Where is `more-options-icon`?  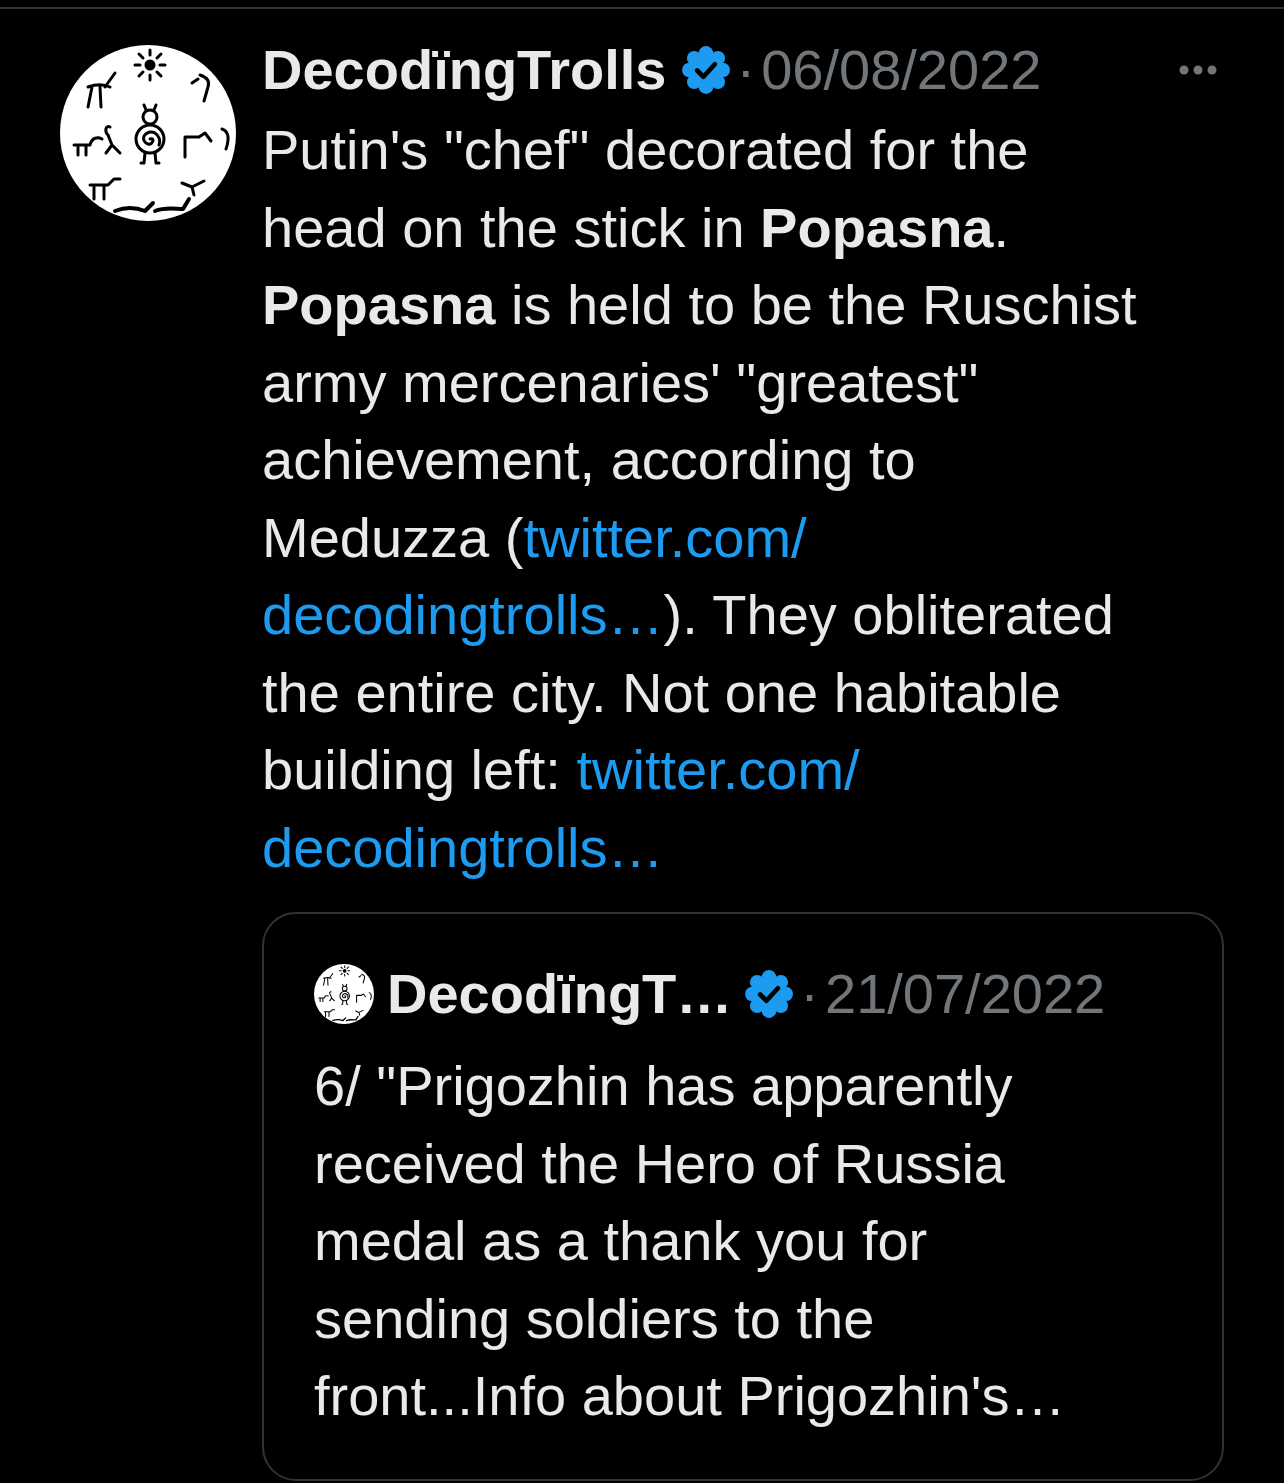
more-options-icon is located at coordinates (1198, 70).